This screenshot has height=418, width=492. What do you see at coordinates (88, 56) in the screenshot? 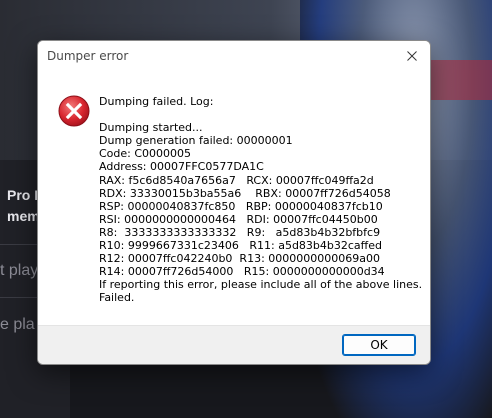
I see `dialog-title: Dumper error` at bounding box center [88, 56].